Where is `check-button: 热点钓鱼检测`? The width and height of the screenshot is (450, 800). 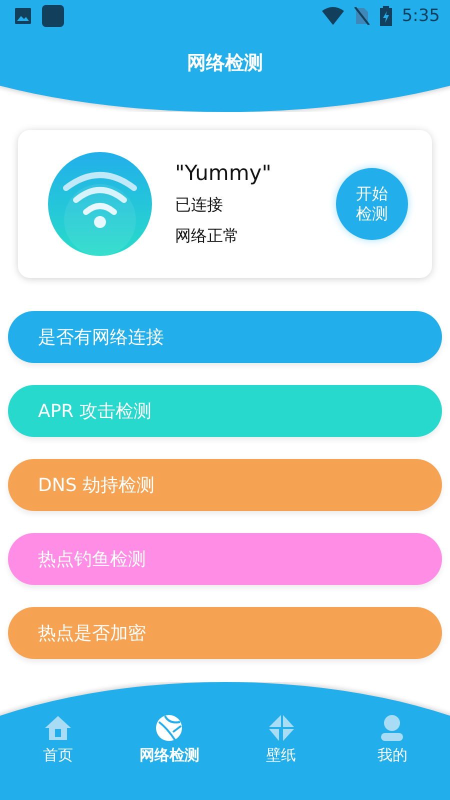
check-button: 热点钓鱼检测 is located at coordinates (225, 559).